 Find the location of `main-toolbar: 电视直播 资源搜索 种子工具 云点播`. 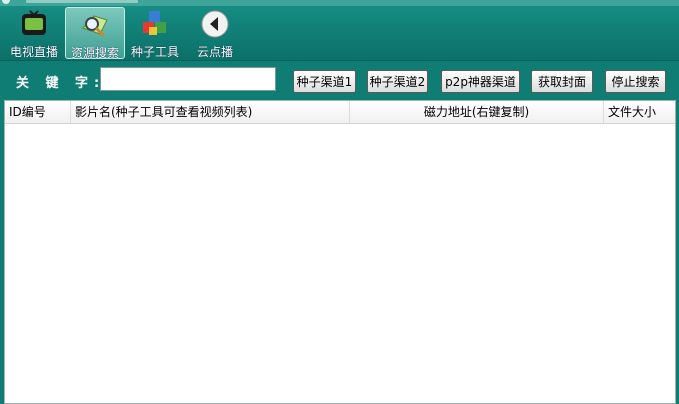

main-toolbar: 电视直播 资源搜索 种子工具 云点播 is located at coordinates (339, 33).